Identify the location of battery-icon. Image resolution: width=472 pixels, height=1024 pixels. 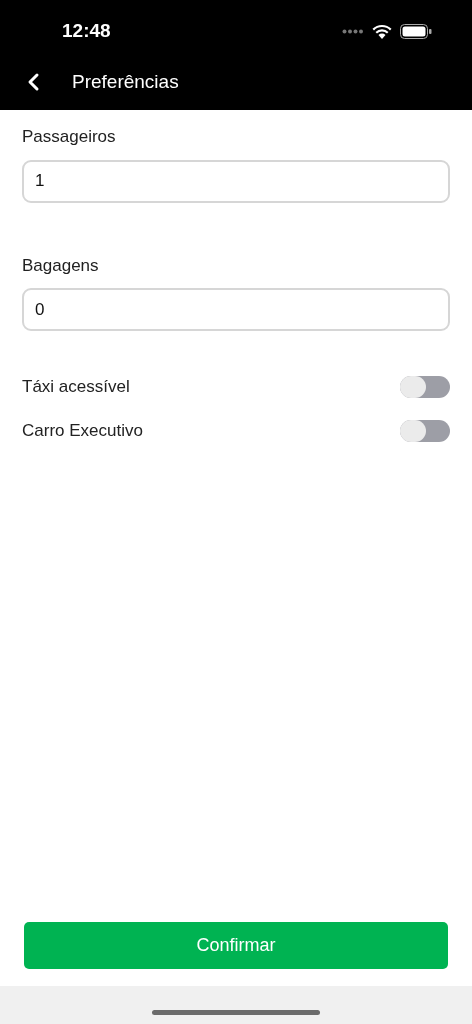
(416, 31).